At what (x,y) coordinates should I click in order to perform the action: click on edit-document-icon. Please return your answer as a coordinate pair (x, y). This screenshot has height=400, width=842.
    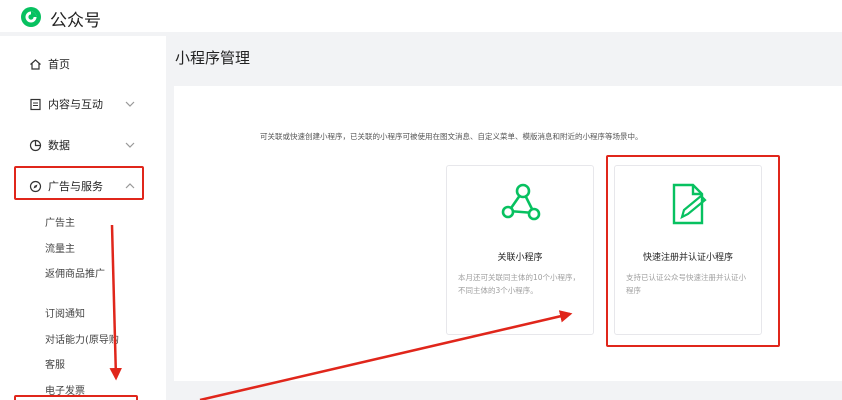
    Looking at the image, I should click on (689, 204).